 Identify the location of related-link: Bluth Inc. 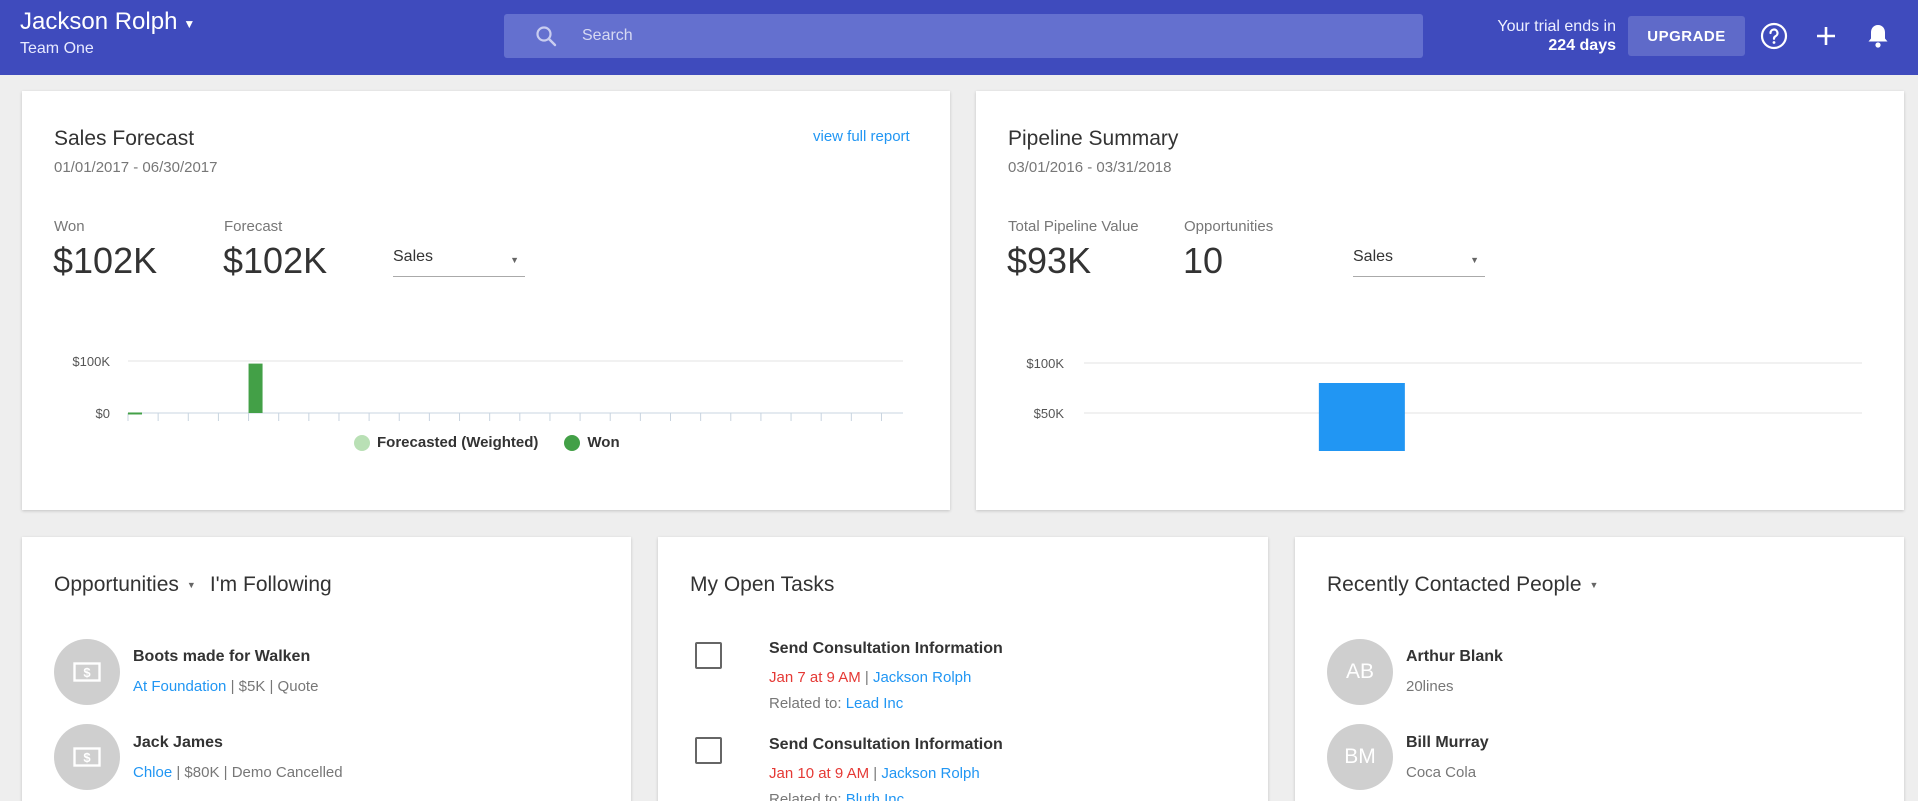
(875, 796).